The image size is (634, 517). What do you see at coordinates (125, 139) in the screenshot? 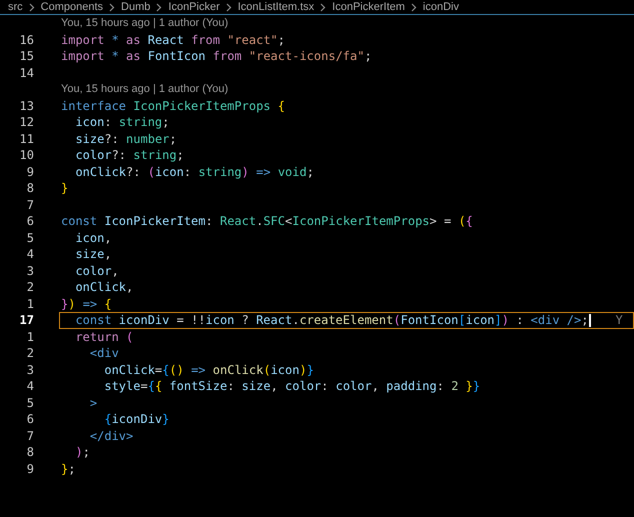
I see `code-line: size?: number;` at bounding box center [125, 139].